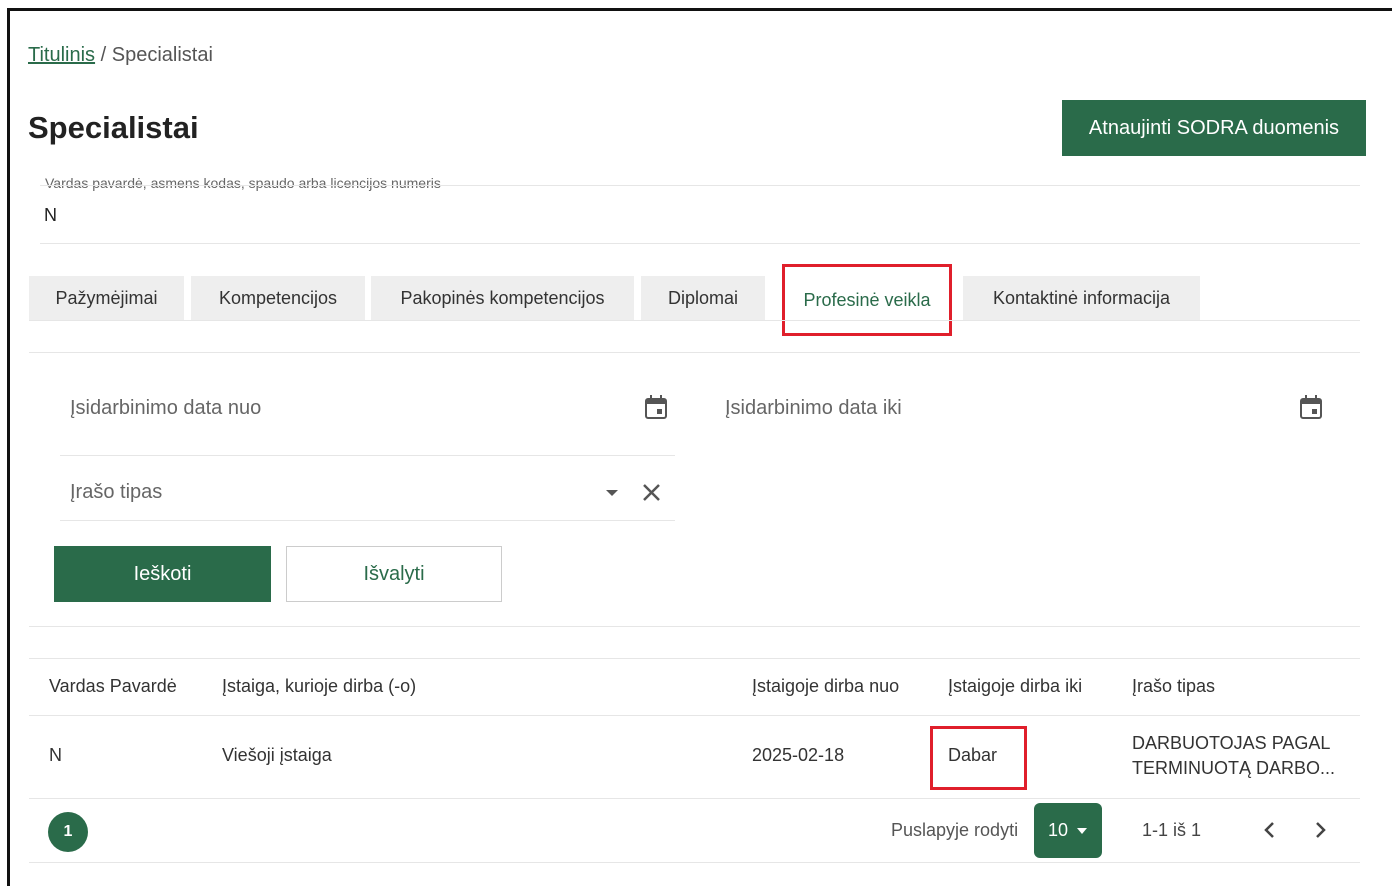 Image resolution: width=1392 pixels, height=886 pixels. Describe the element at coordinates (55, 755) in the screenshot. I see `cell-name: N` at that location.